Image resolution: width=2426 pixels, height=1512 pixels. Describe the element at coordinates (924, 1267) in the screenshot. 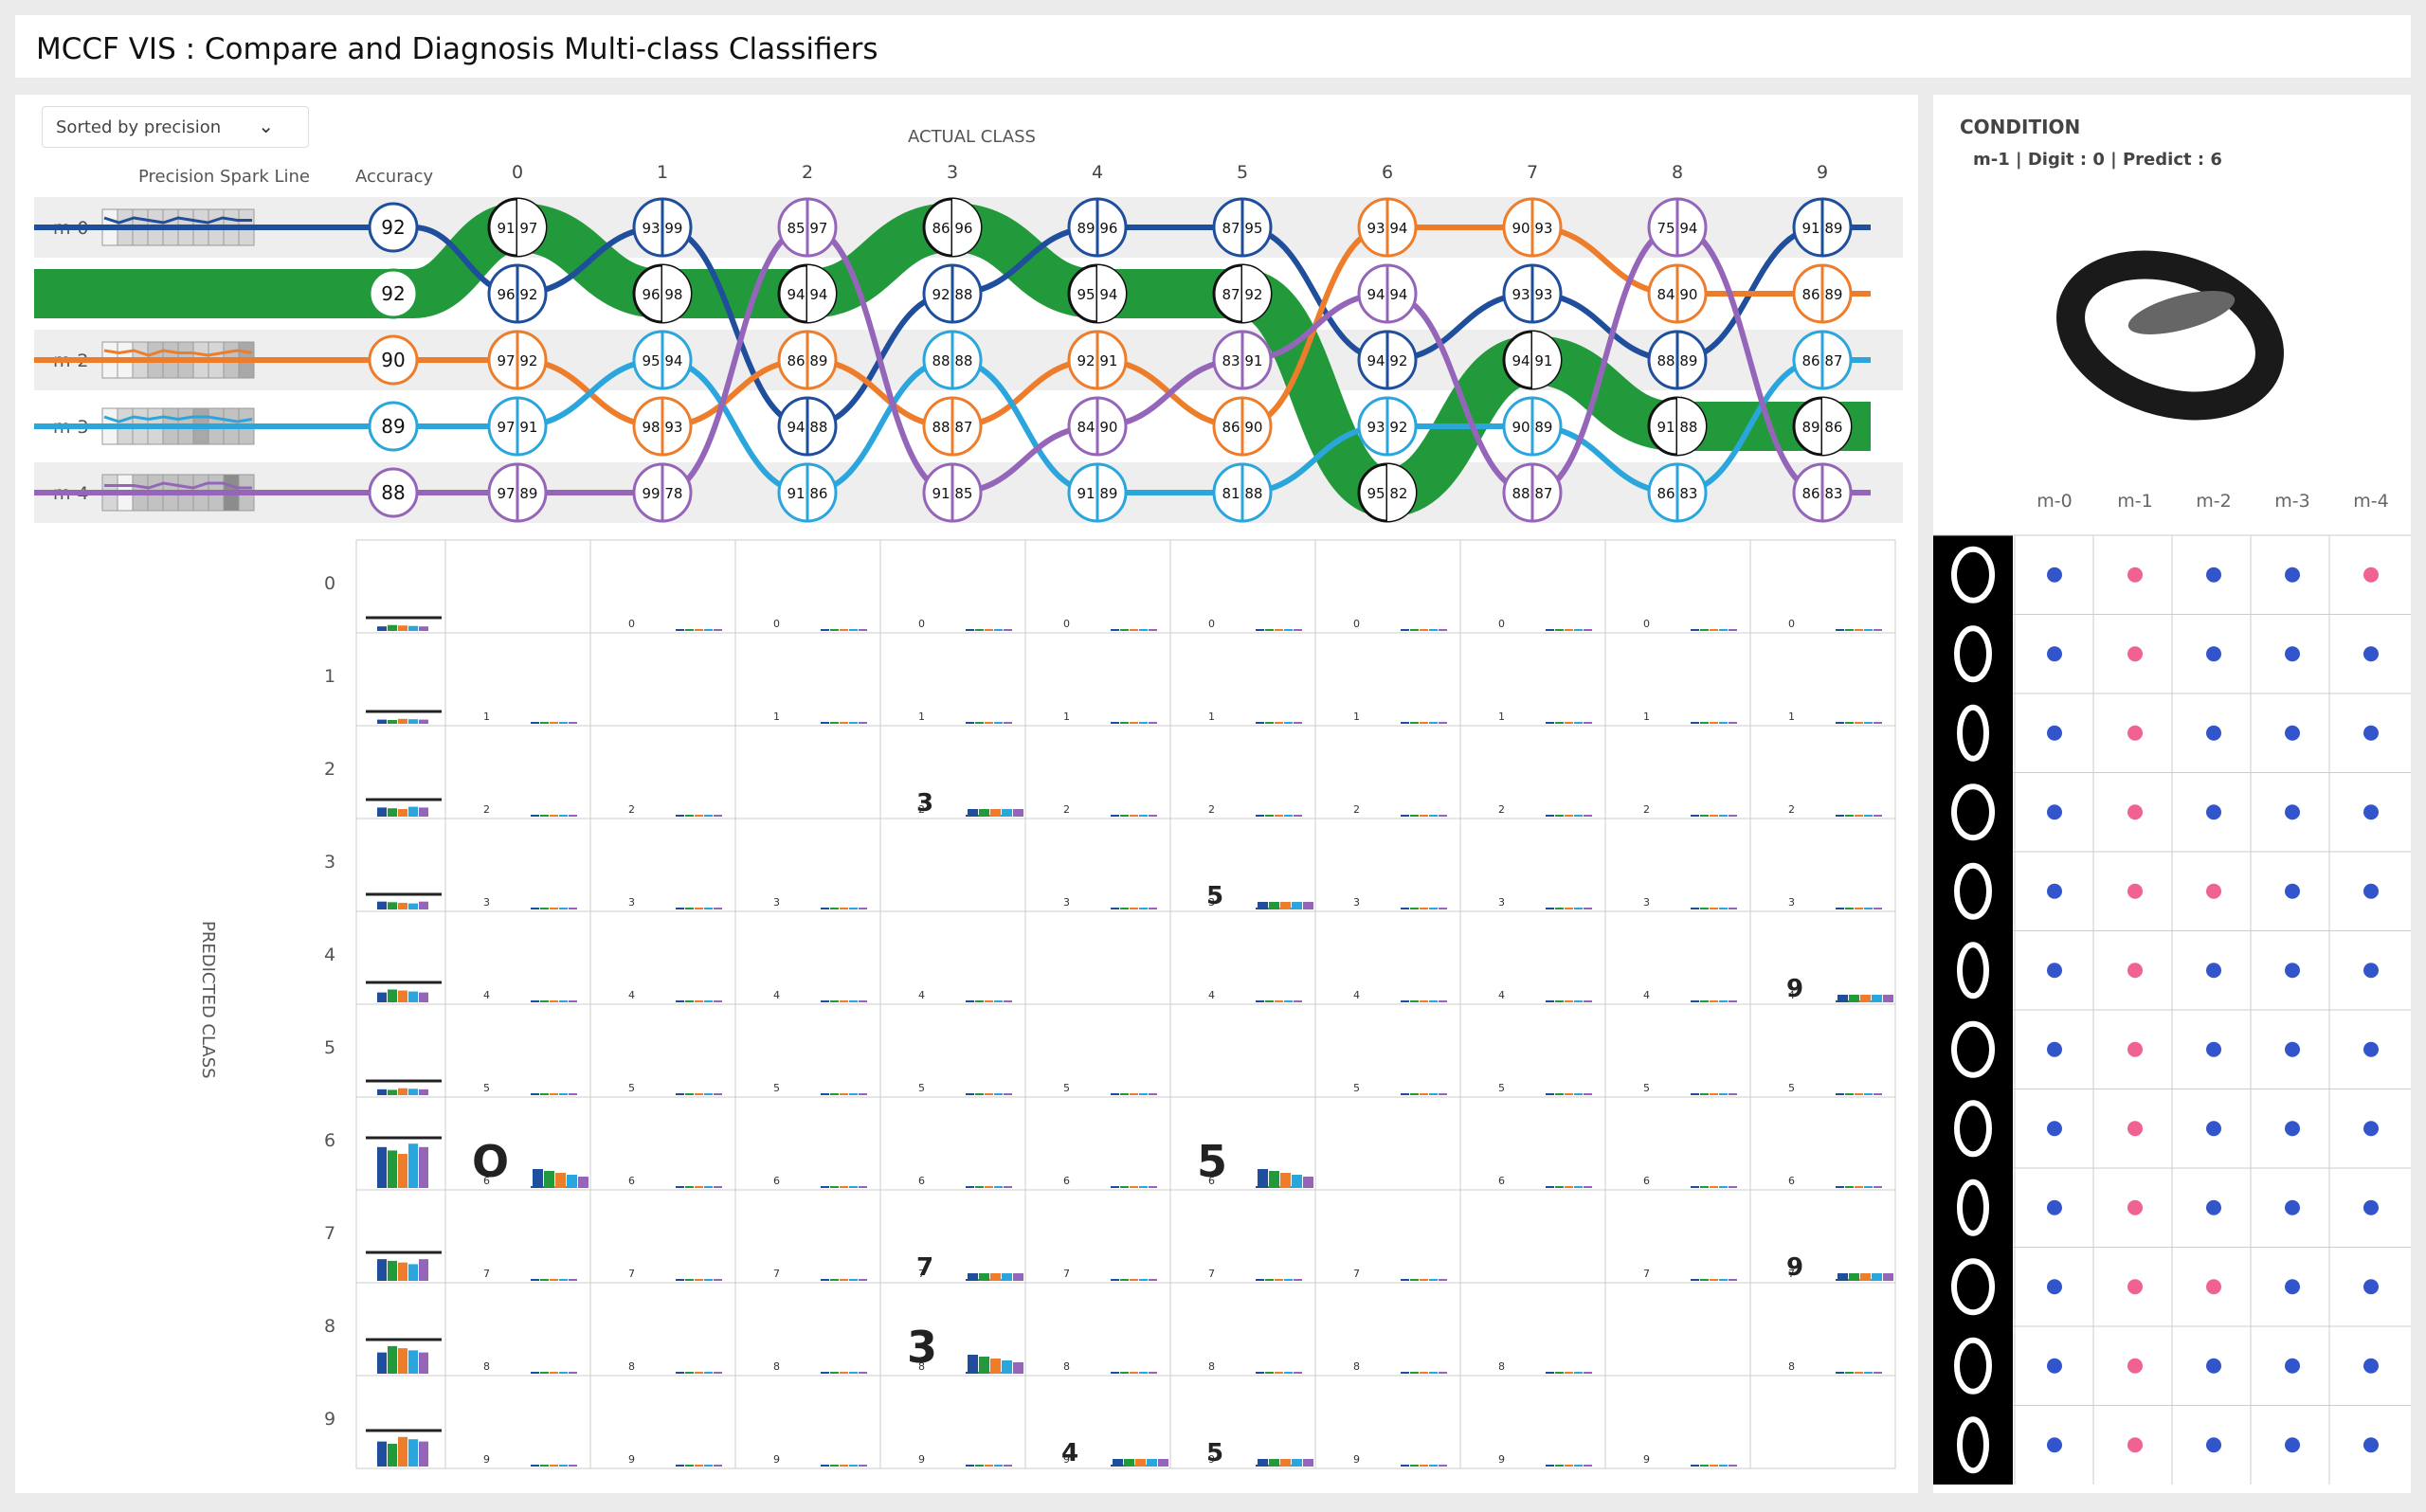

I see `misclassified-digit-image: 7` at that location.